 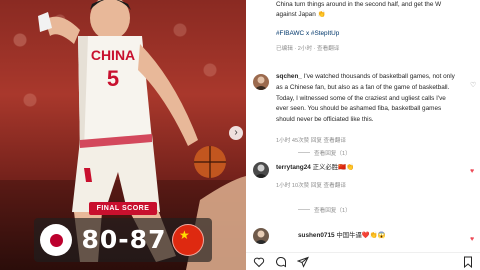 I want to click on comment-text: 正义必胜🇨🇳👏, so click(x=333, y=167).